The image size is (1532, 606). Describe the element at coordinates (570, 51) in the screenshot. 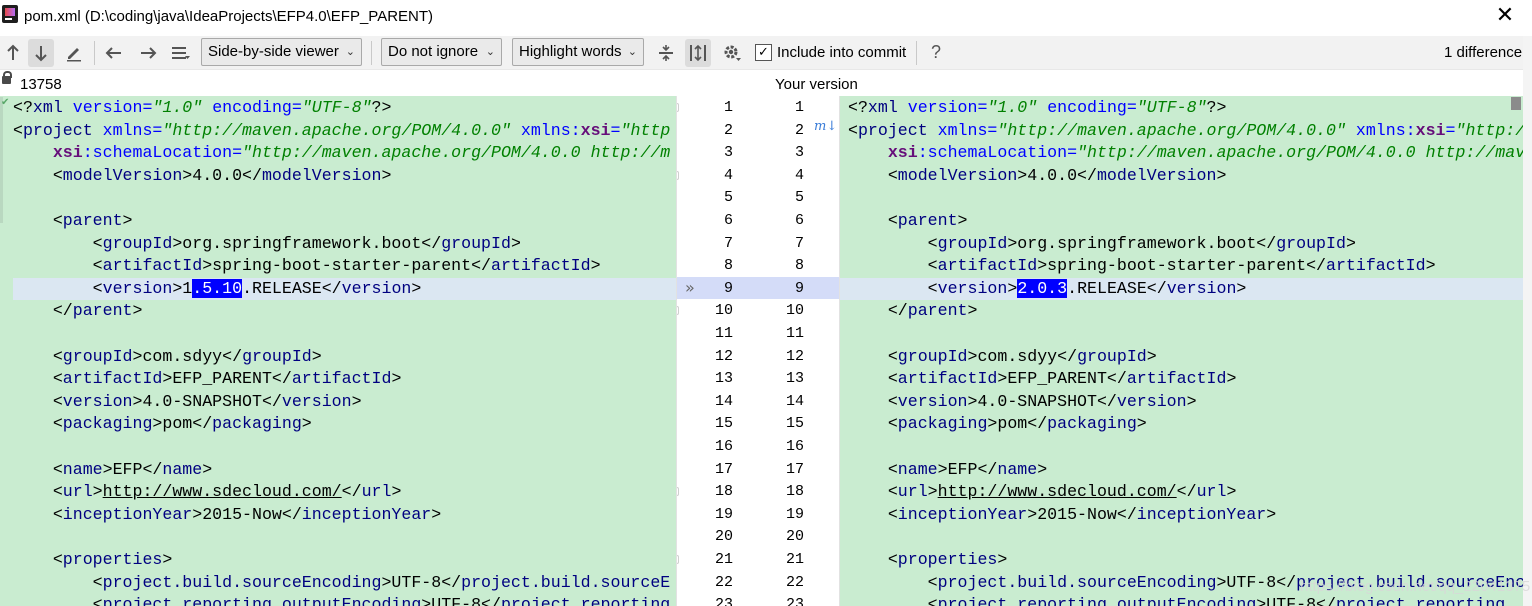

I see `highlight-mode-label: Highlight words` at that location.